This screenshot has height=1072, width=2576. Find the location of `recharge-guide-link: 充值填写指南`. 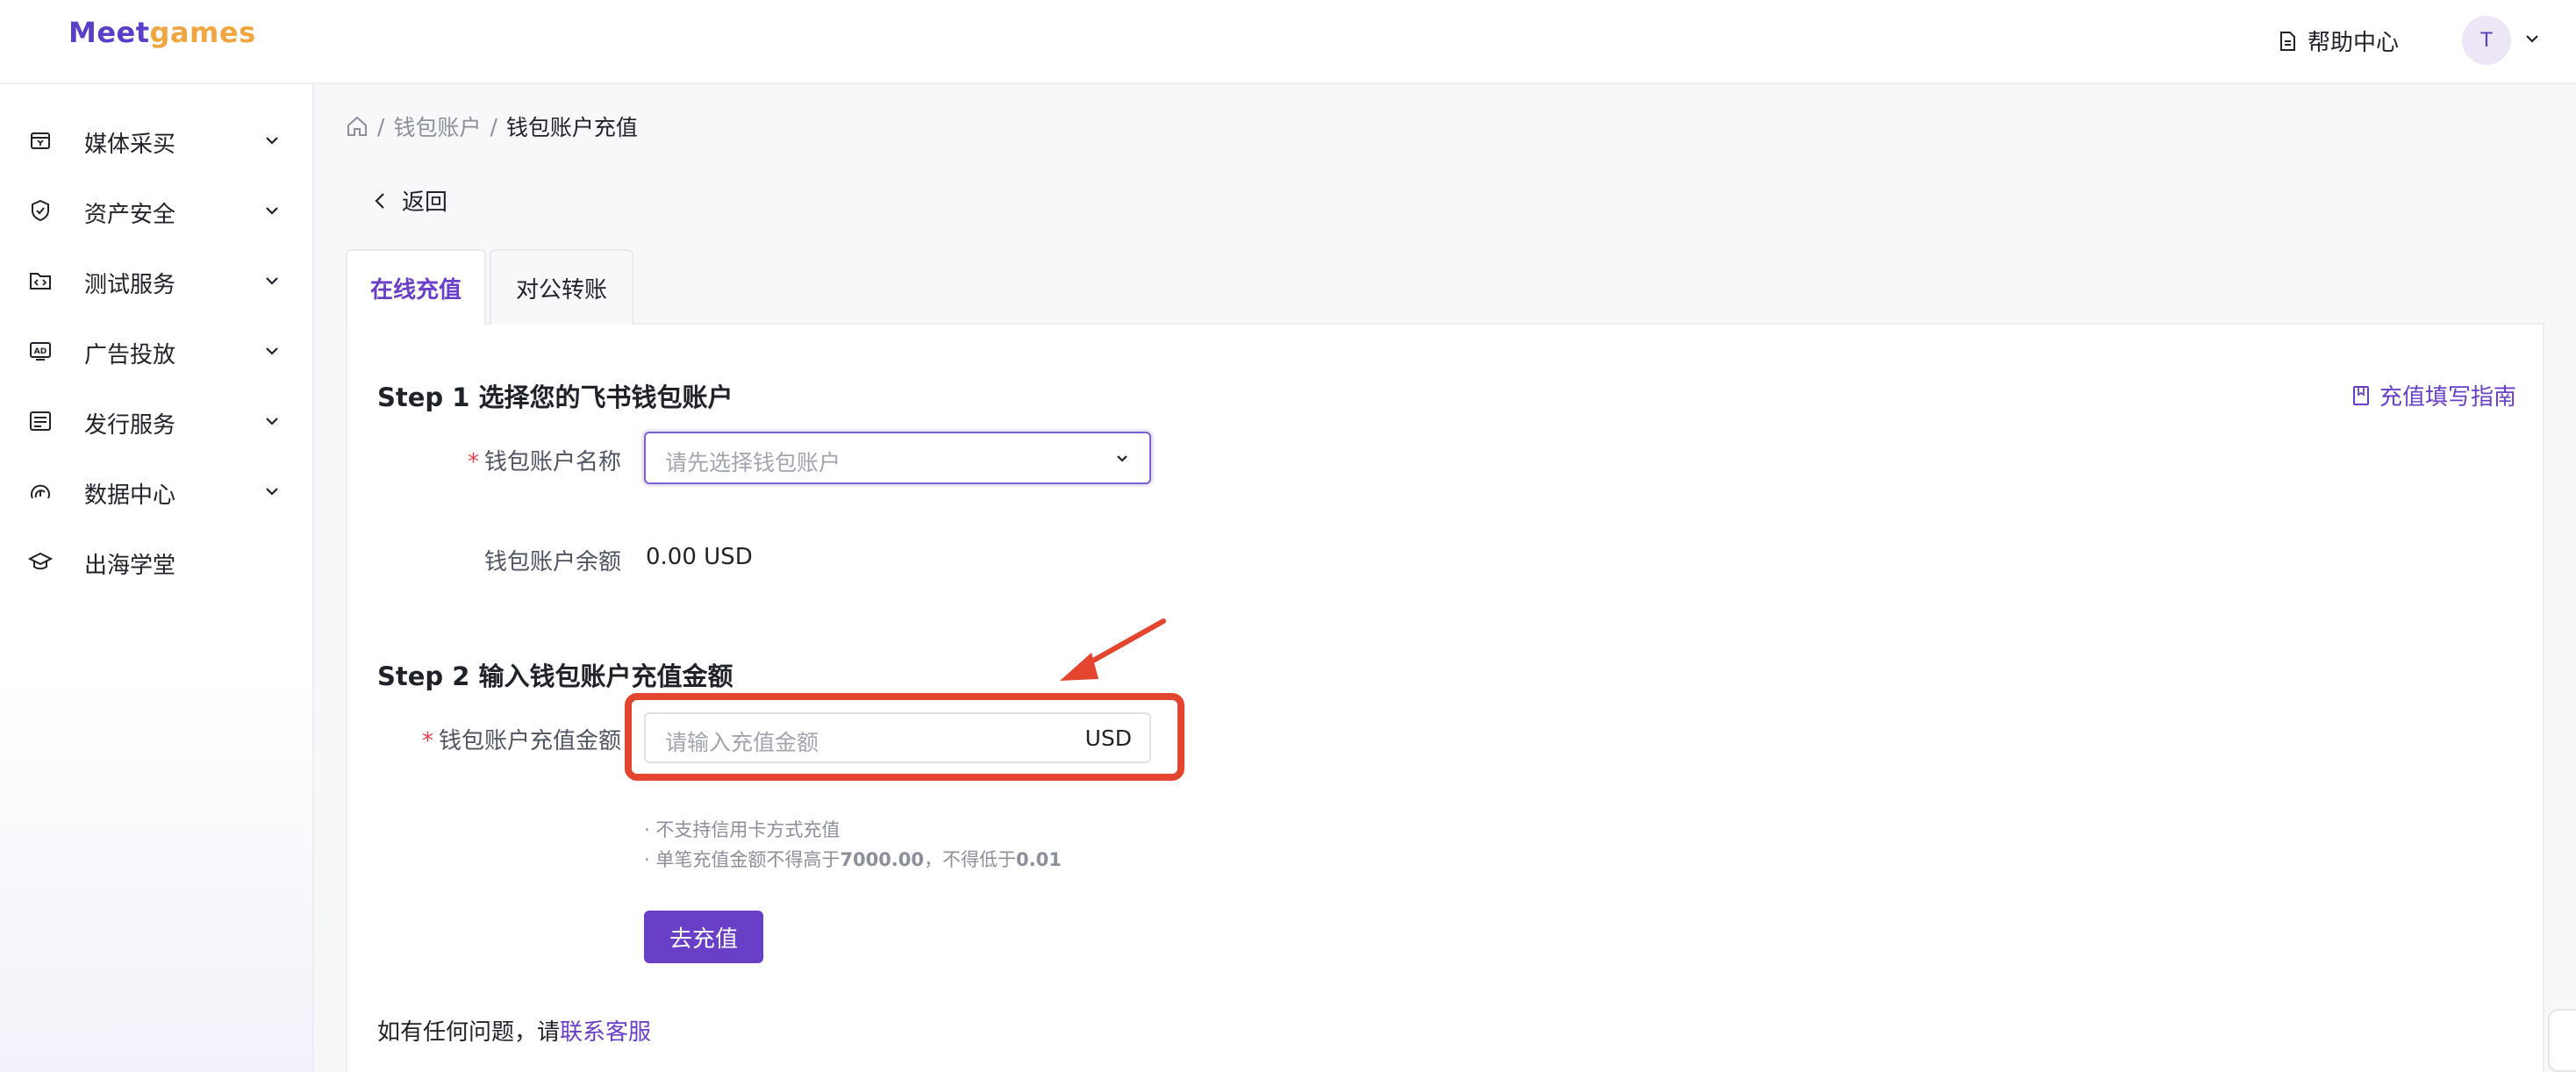

recharge-guide-link: 充值填写指南 is located at coordinates (2433, 395).